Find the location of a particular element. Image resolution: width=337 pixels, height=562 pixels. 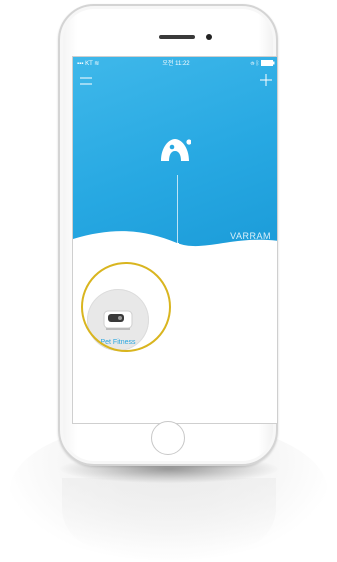

varram-logo-icon is located at coordinates (176, 150).